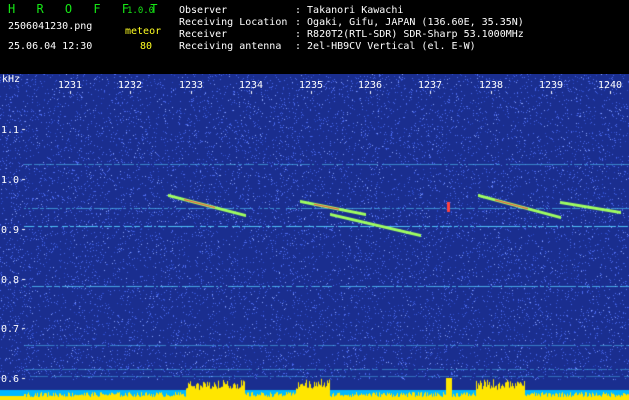 The width and height of the screenshot is (629, 400). Describe the element at coordinates (10, 180) in the screenshot. I see `y-tick-label: 1.0` at that location.